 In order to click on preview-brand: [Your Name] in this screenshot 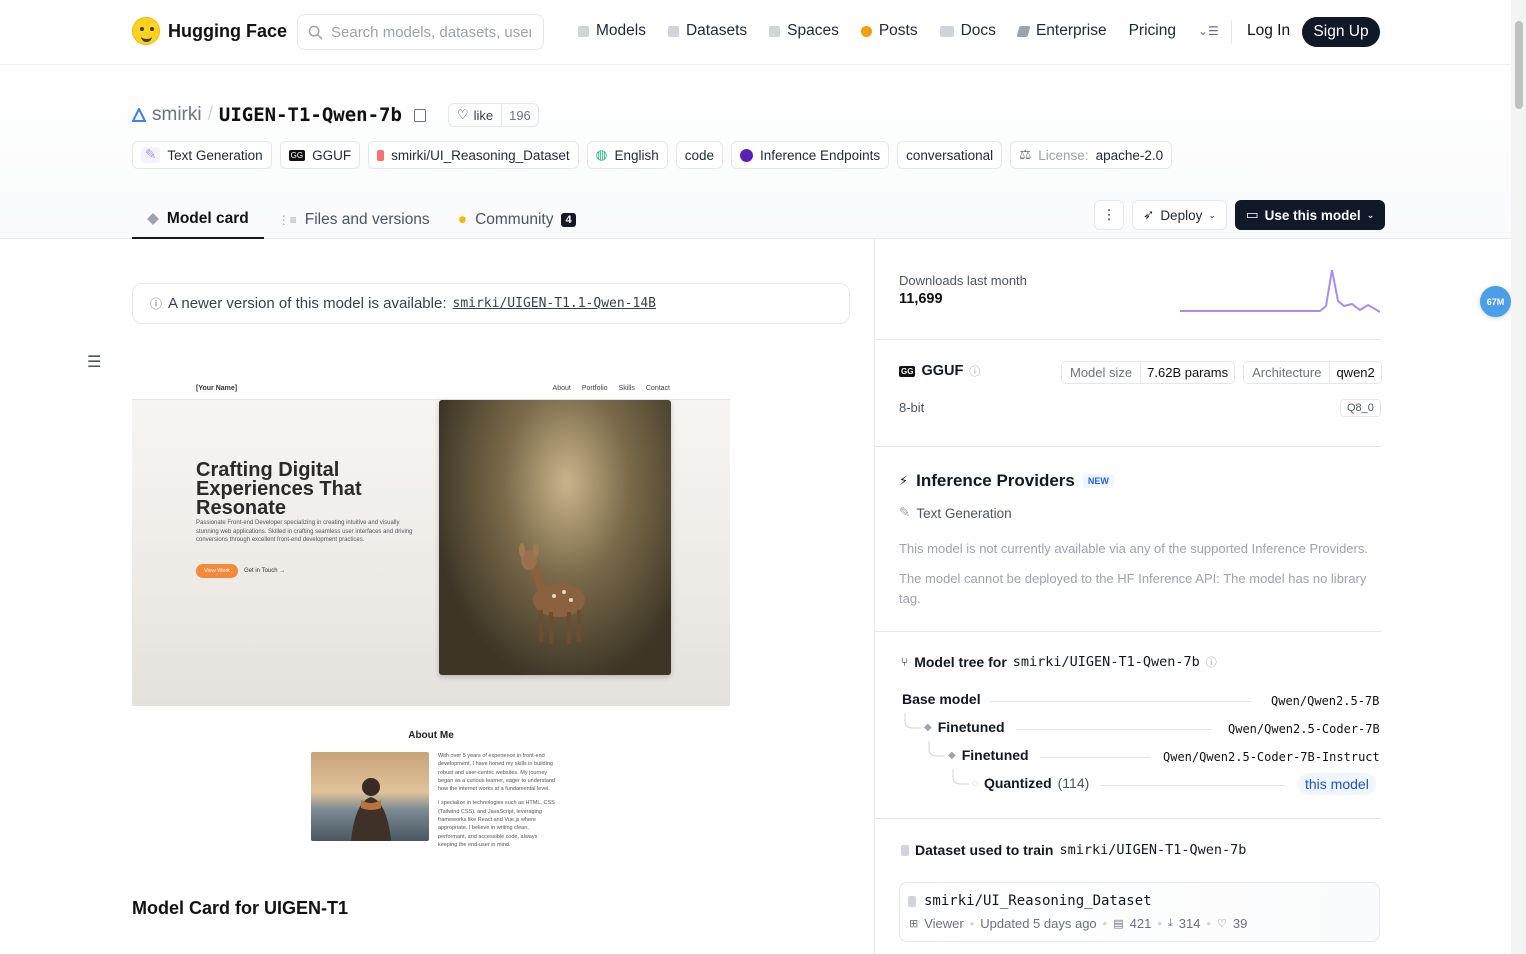, I will do `click(217, 388)`.